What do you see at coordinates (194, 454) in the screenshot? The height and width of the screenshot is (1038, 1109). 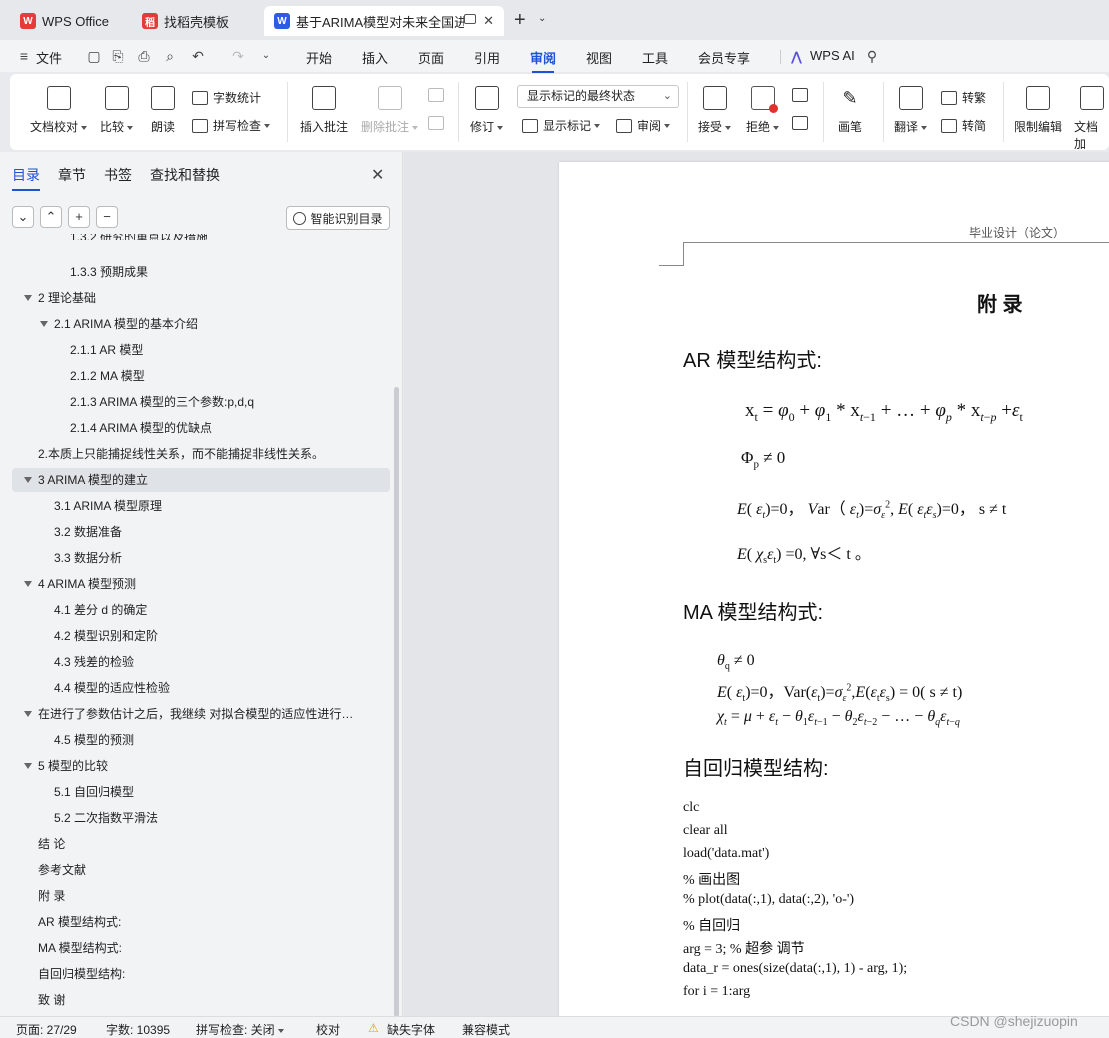 I see `toc-item: 2.本质上只能捕捉线性关系，而不能捕捉非线性关系。` at bounding box center [194, 454].